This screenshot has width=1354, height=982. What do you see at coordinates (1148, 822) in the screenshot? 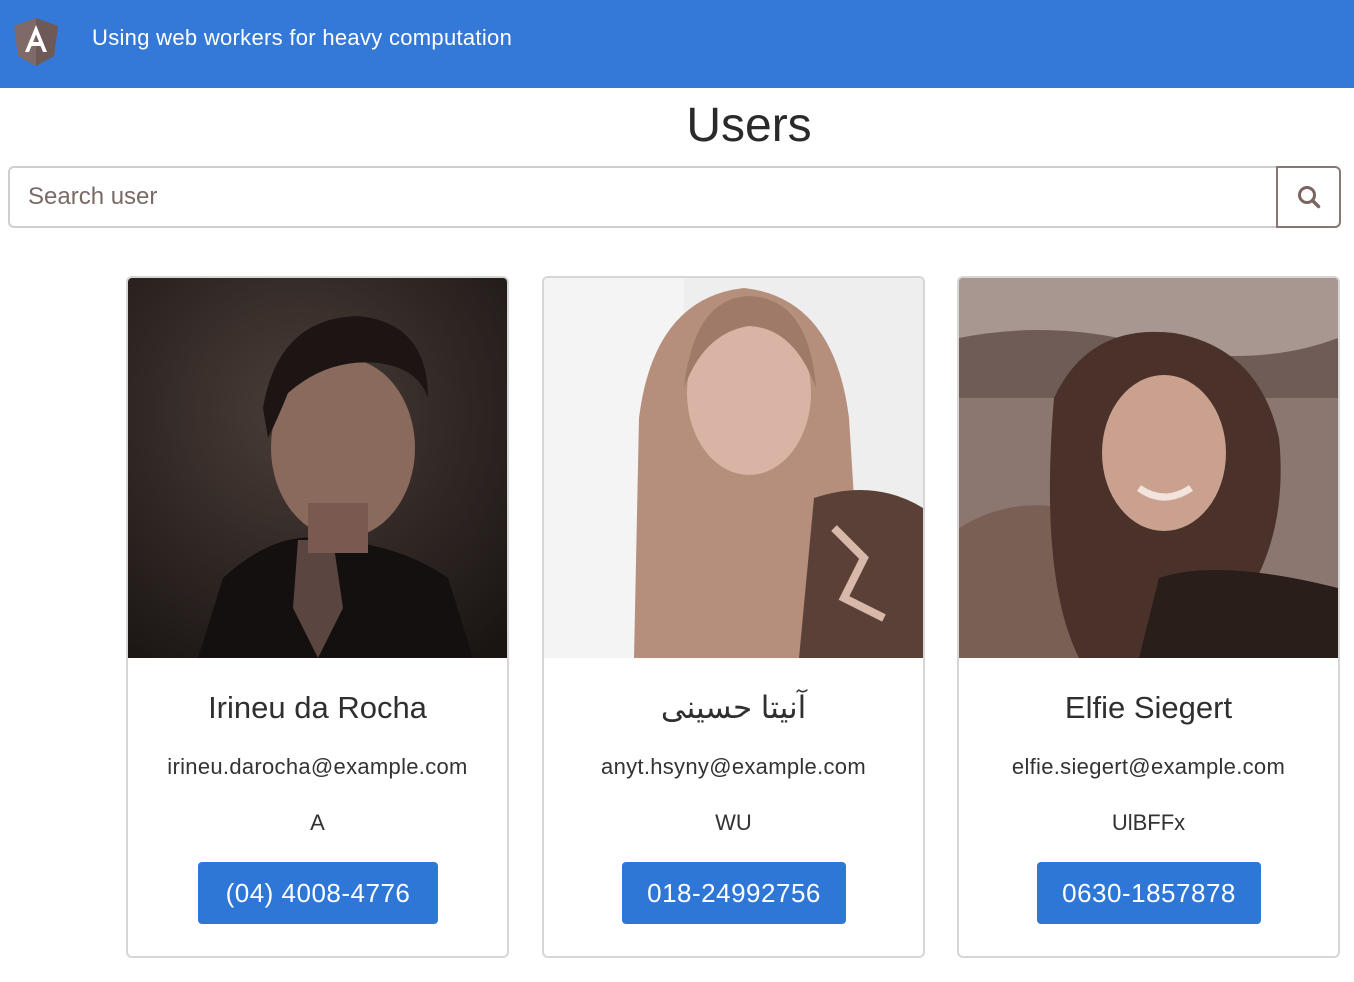
I see `user-code: UlBFFx` at bounding box center [1148, 822].